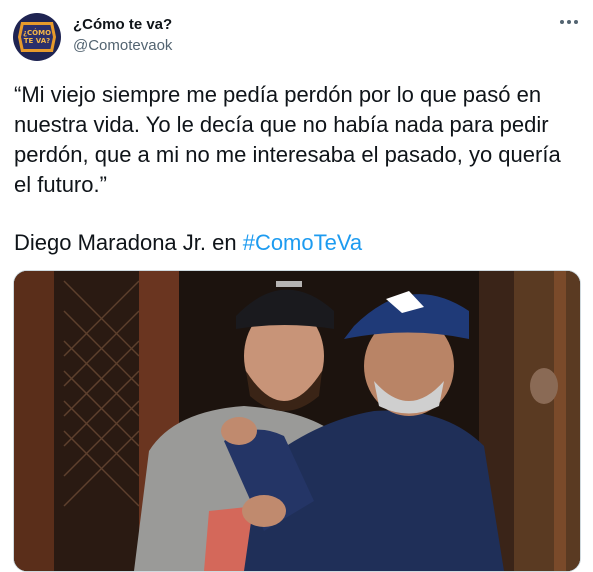 Image resolution: width=593 pixels, height=572 pixels. I want to click on user-handle: @Comotevaok, so click(122, 45).